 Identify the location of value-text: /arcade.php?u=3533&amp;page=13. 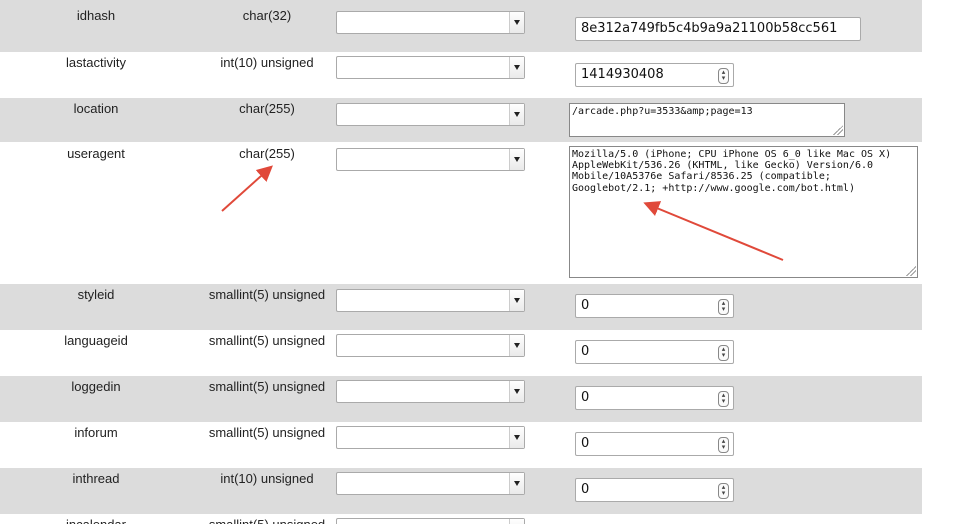
(662, 111).